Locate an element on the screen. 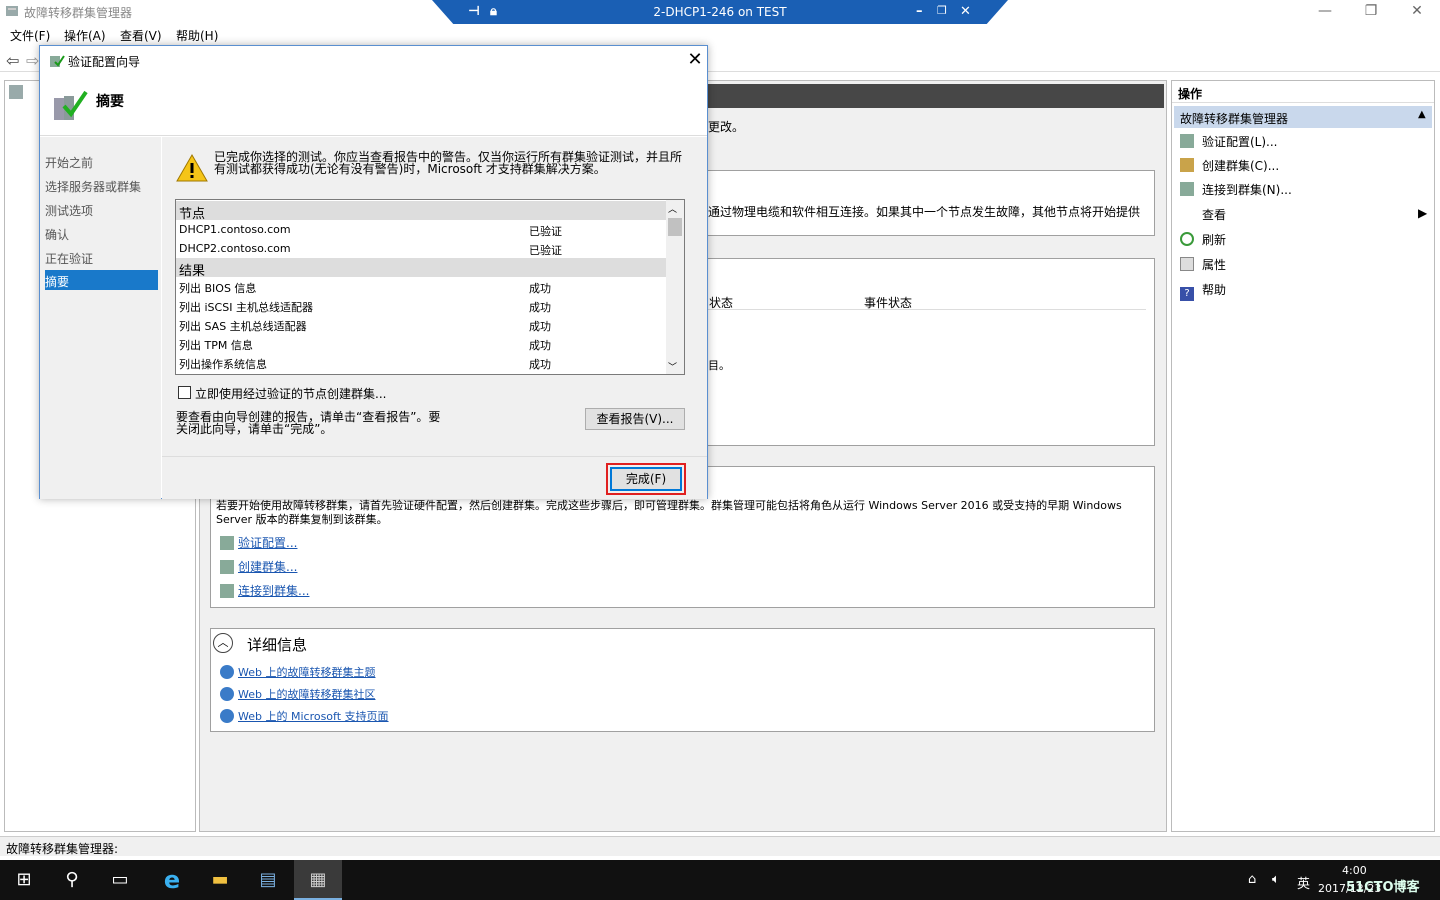 Image resolution: width=1440 pixels, height=900 pixels. node-name: DHCP2.contoso.com is located at coordinates (235, 248).